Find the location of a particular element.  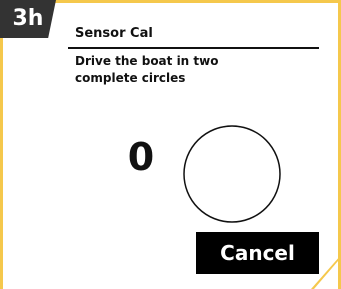

circle-progress-indicator is located at coordinates (232, 174).